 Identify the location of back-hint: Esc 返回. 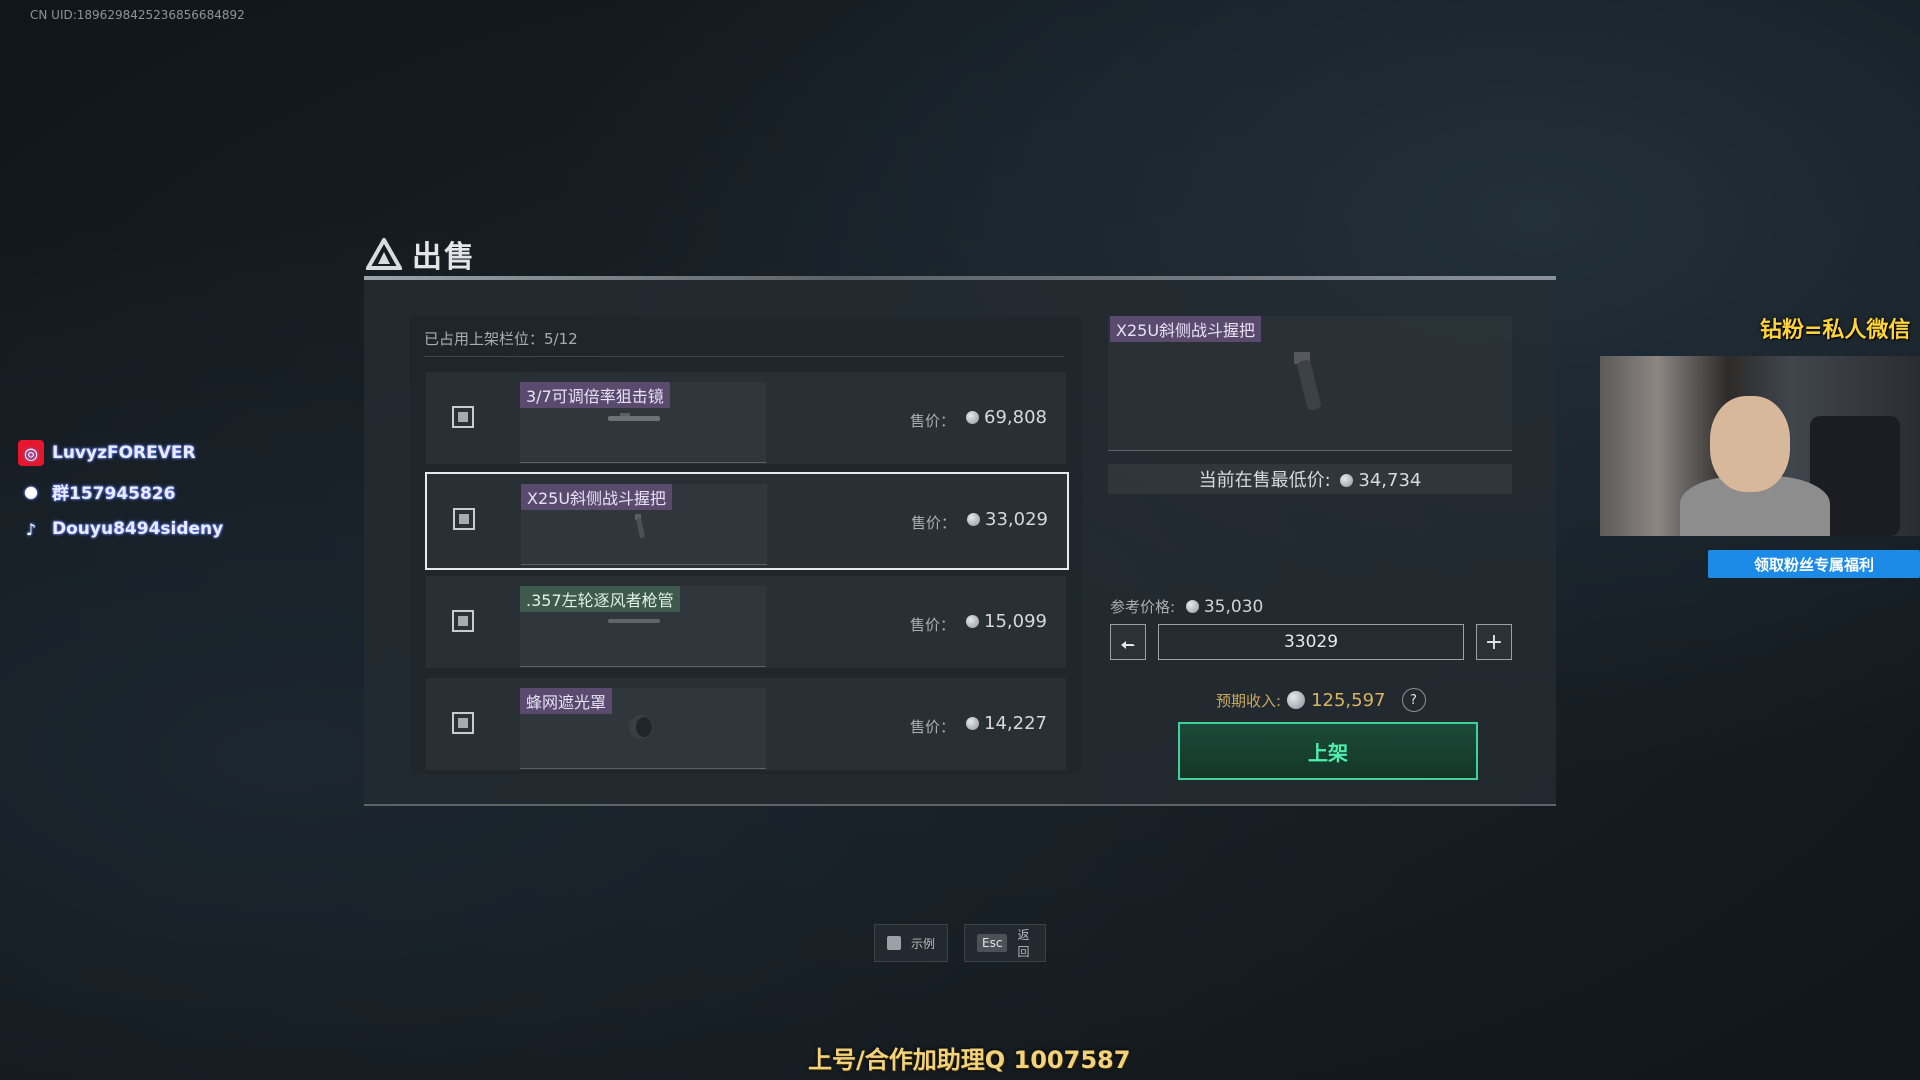
(1005, 943).